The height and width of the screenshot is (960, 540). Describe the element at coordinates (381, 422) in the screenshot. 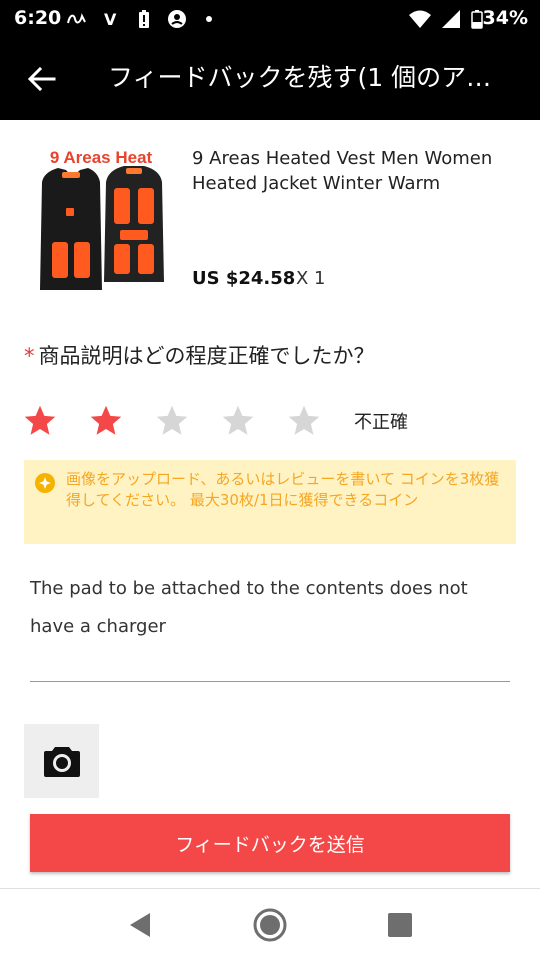

I see `rating-label: 不正確` at that location.